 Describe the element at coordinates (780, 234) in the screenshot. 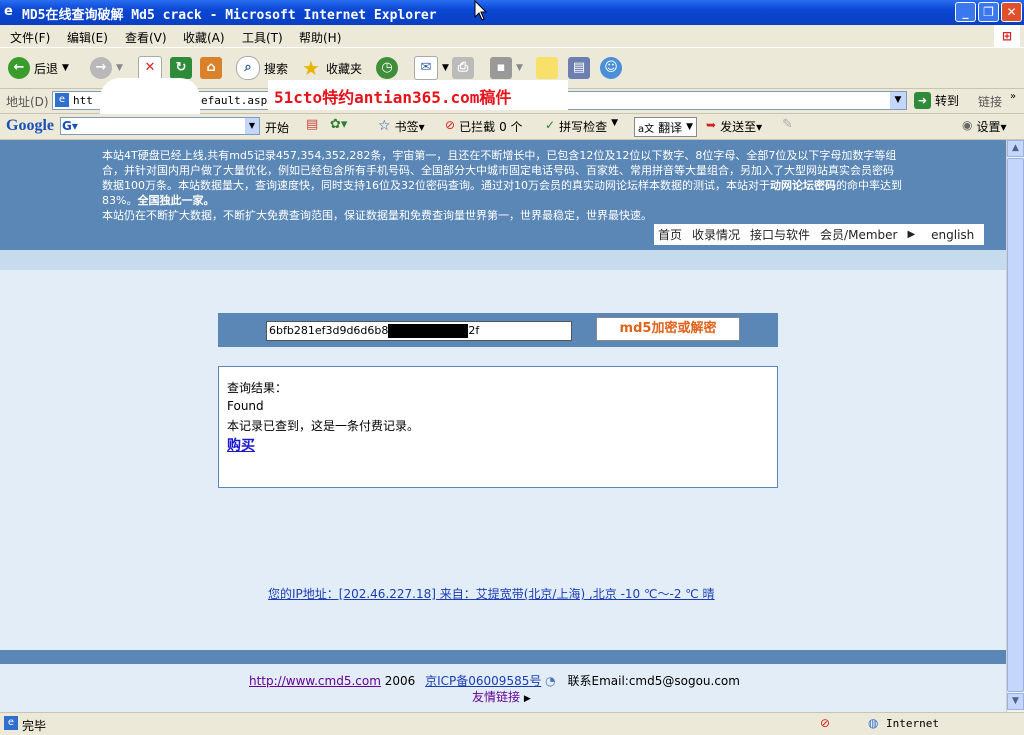

I see `nav-api: 接口与软件` at that location.